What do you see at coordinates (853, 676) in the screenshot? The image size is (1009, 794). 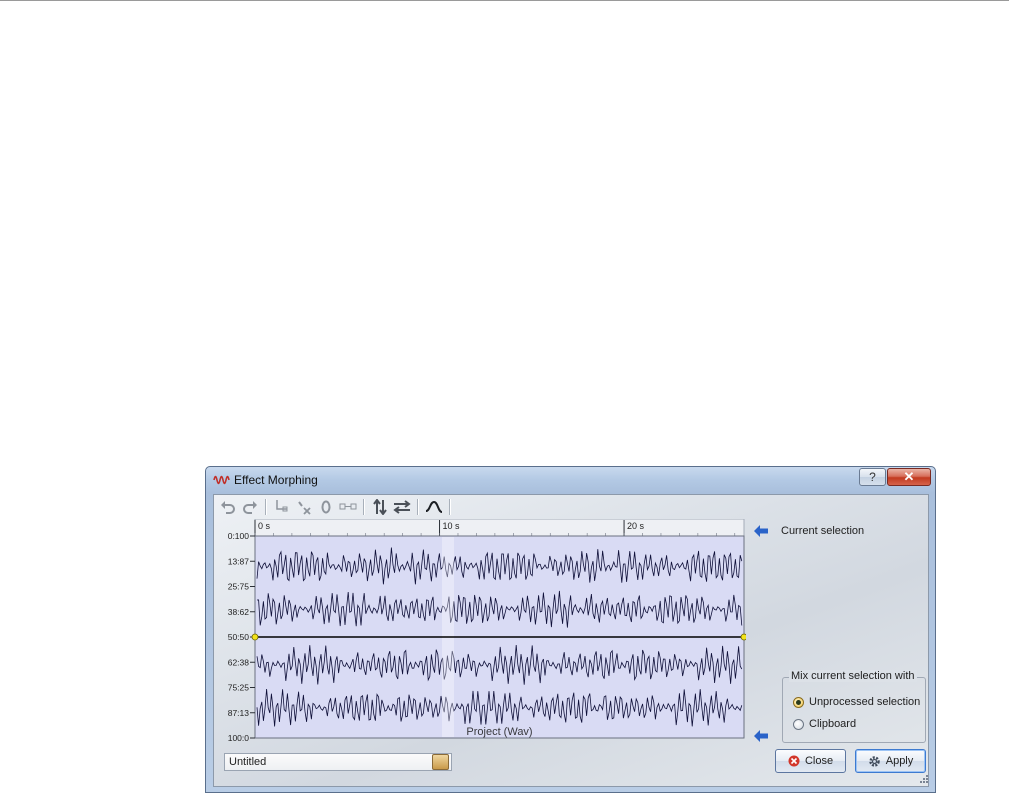 I see `mix-group-legend: Mix current selection with` at bounding box center [853, 676].